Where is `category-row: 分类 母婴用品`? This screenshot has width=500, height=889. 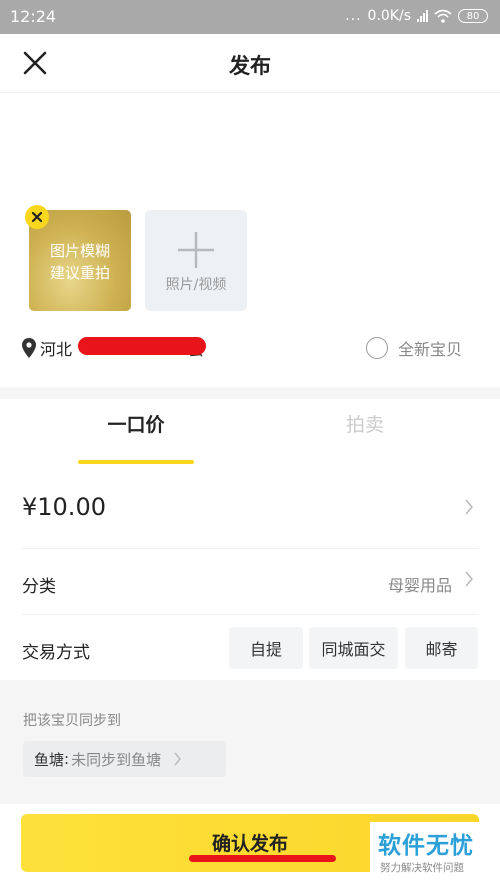
category-row: 分类 母婴用品 is located at coordinates (250, 581).